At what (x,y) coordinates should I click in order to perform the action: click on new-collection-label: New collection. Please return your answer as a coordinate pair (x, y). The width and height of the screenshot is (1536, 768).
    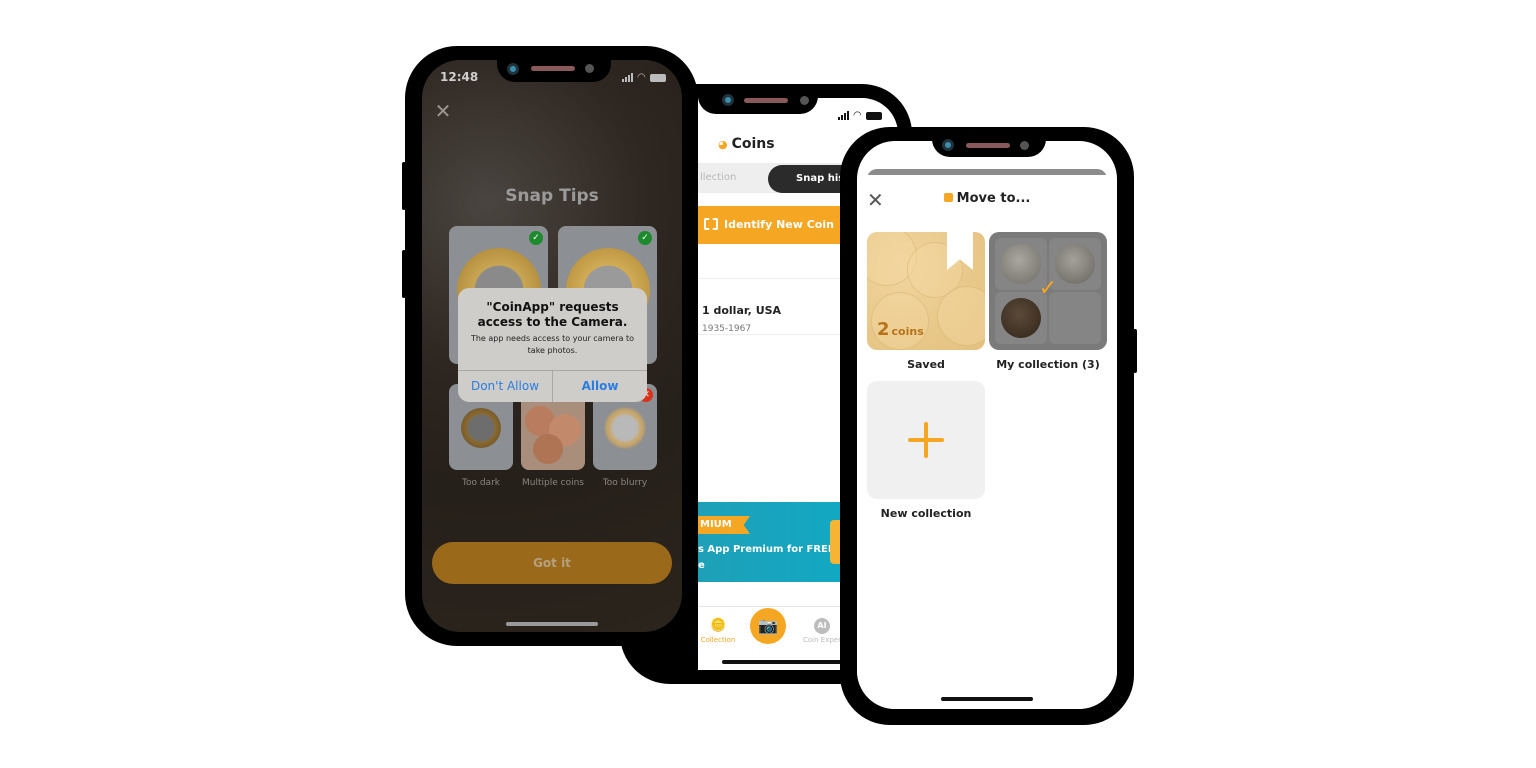
    Looking at the image, I should click on (926, 513).